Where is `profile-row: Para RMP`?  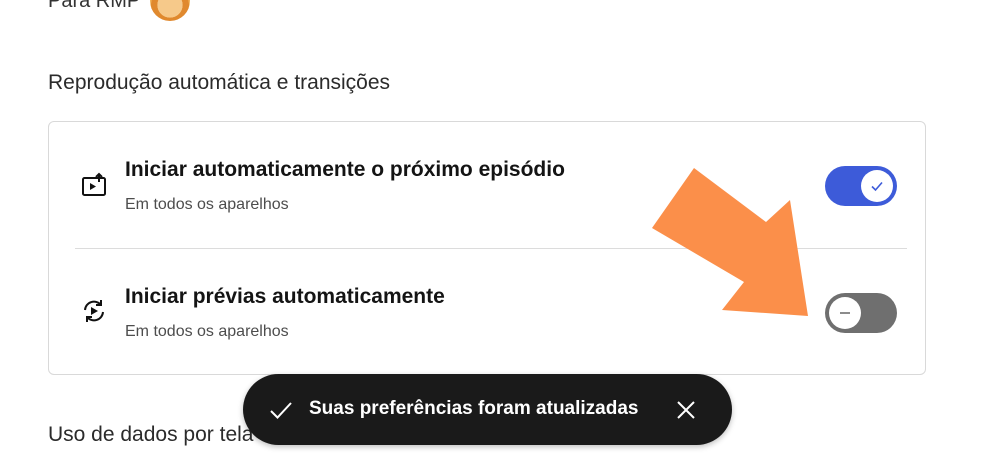 profile-row: Para RMP is located at coordinates (119, 10).